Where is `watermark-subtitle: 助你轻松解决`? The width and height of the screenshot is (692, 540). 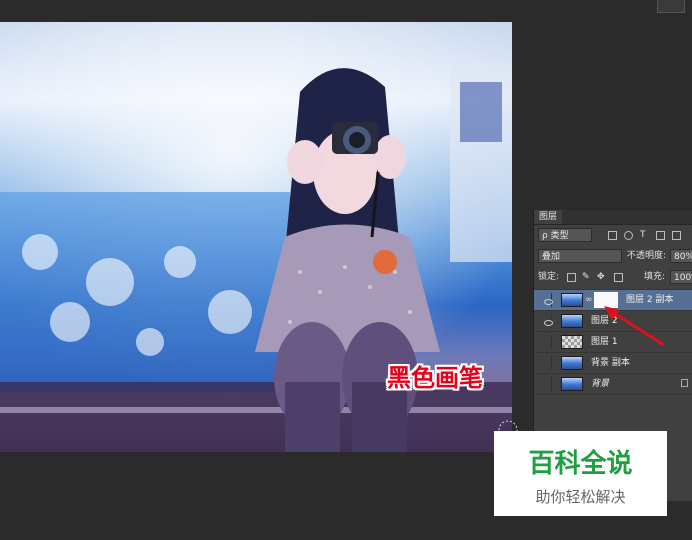
watermark-subtitle: 助你轻松解决 is located at coordinates (580, 497).